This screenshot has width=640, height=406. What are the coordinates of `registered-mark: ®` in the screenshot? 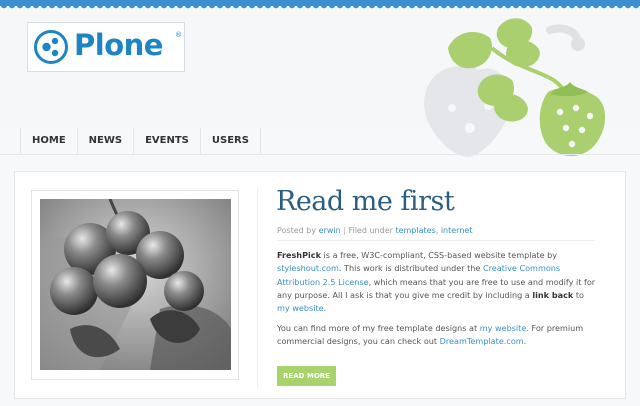 It's located at (178, 35).